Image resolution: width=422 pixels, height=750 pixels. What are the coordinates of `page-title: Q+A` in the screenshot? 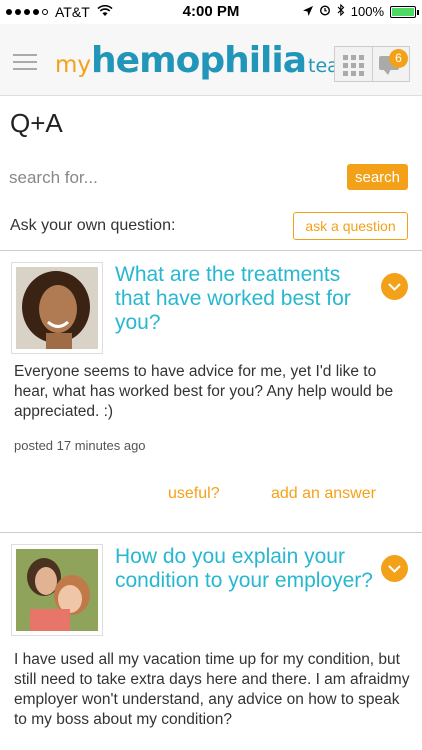 It's located at (36, 123).